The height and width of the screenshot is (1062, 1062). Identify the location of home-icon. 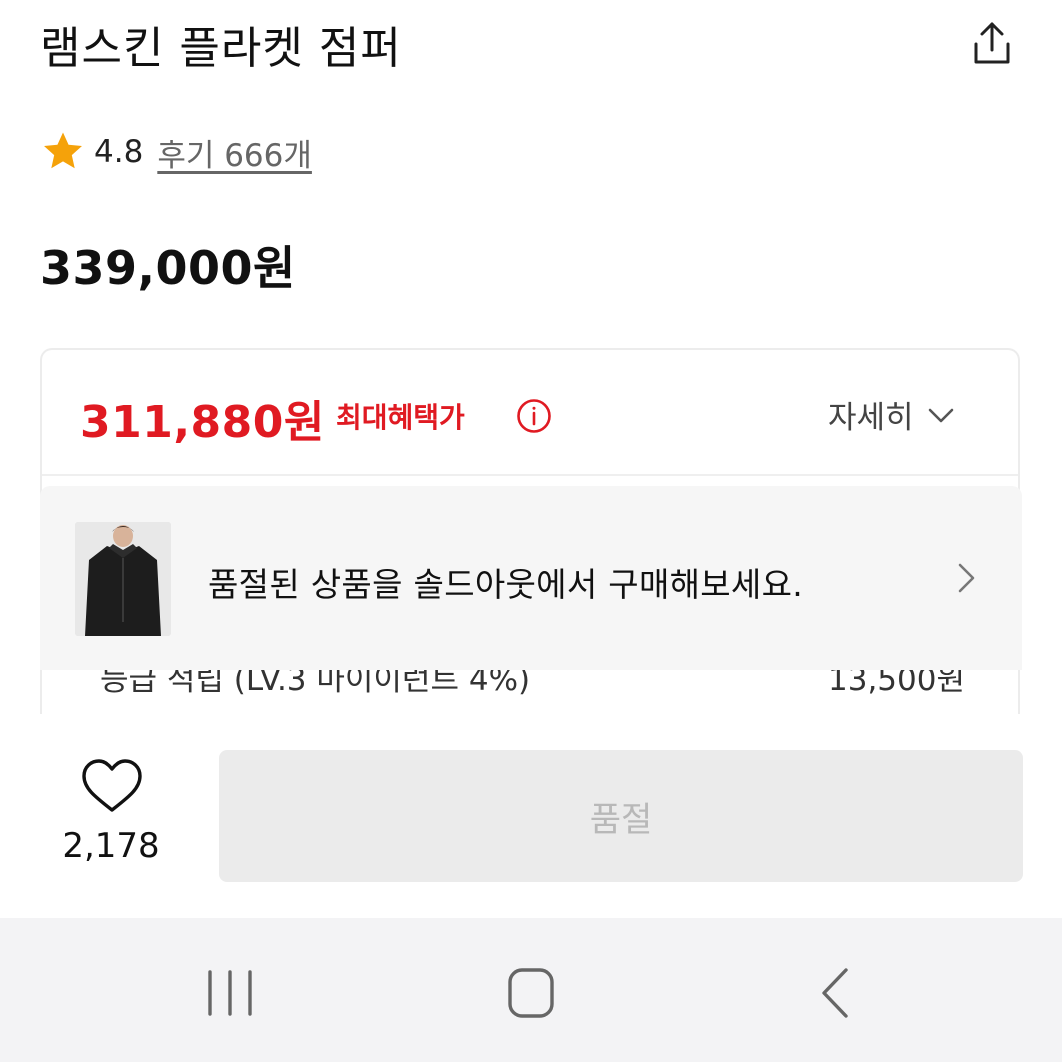
(531, 993).